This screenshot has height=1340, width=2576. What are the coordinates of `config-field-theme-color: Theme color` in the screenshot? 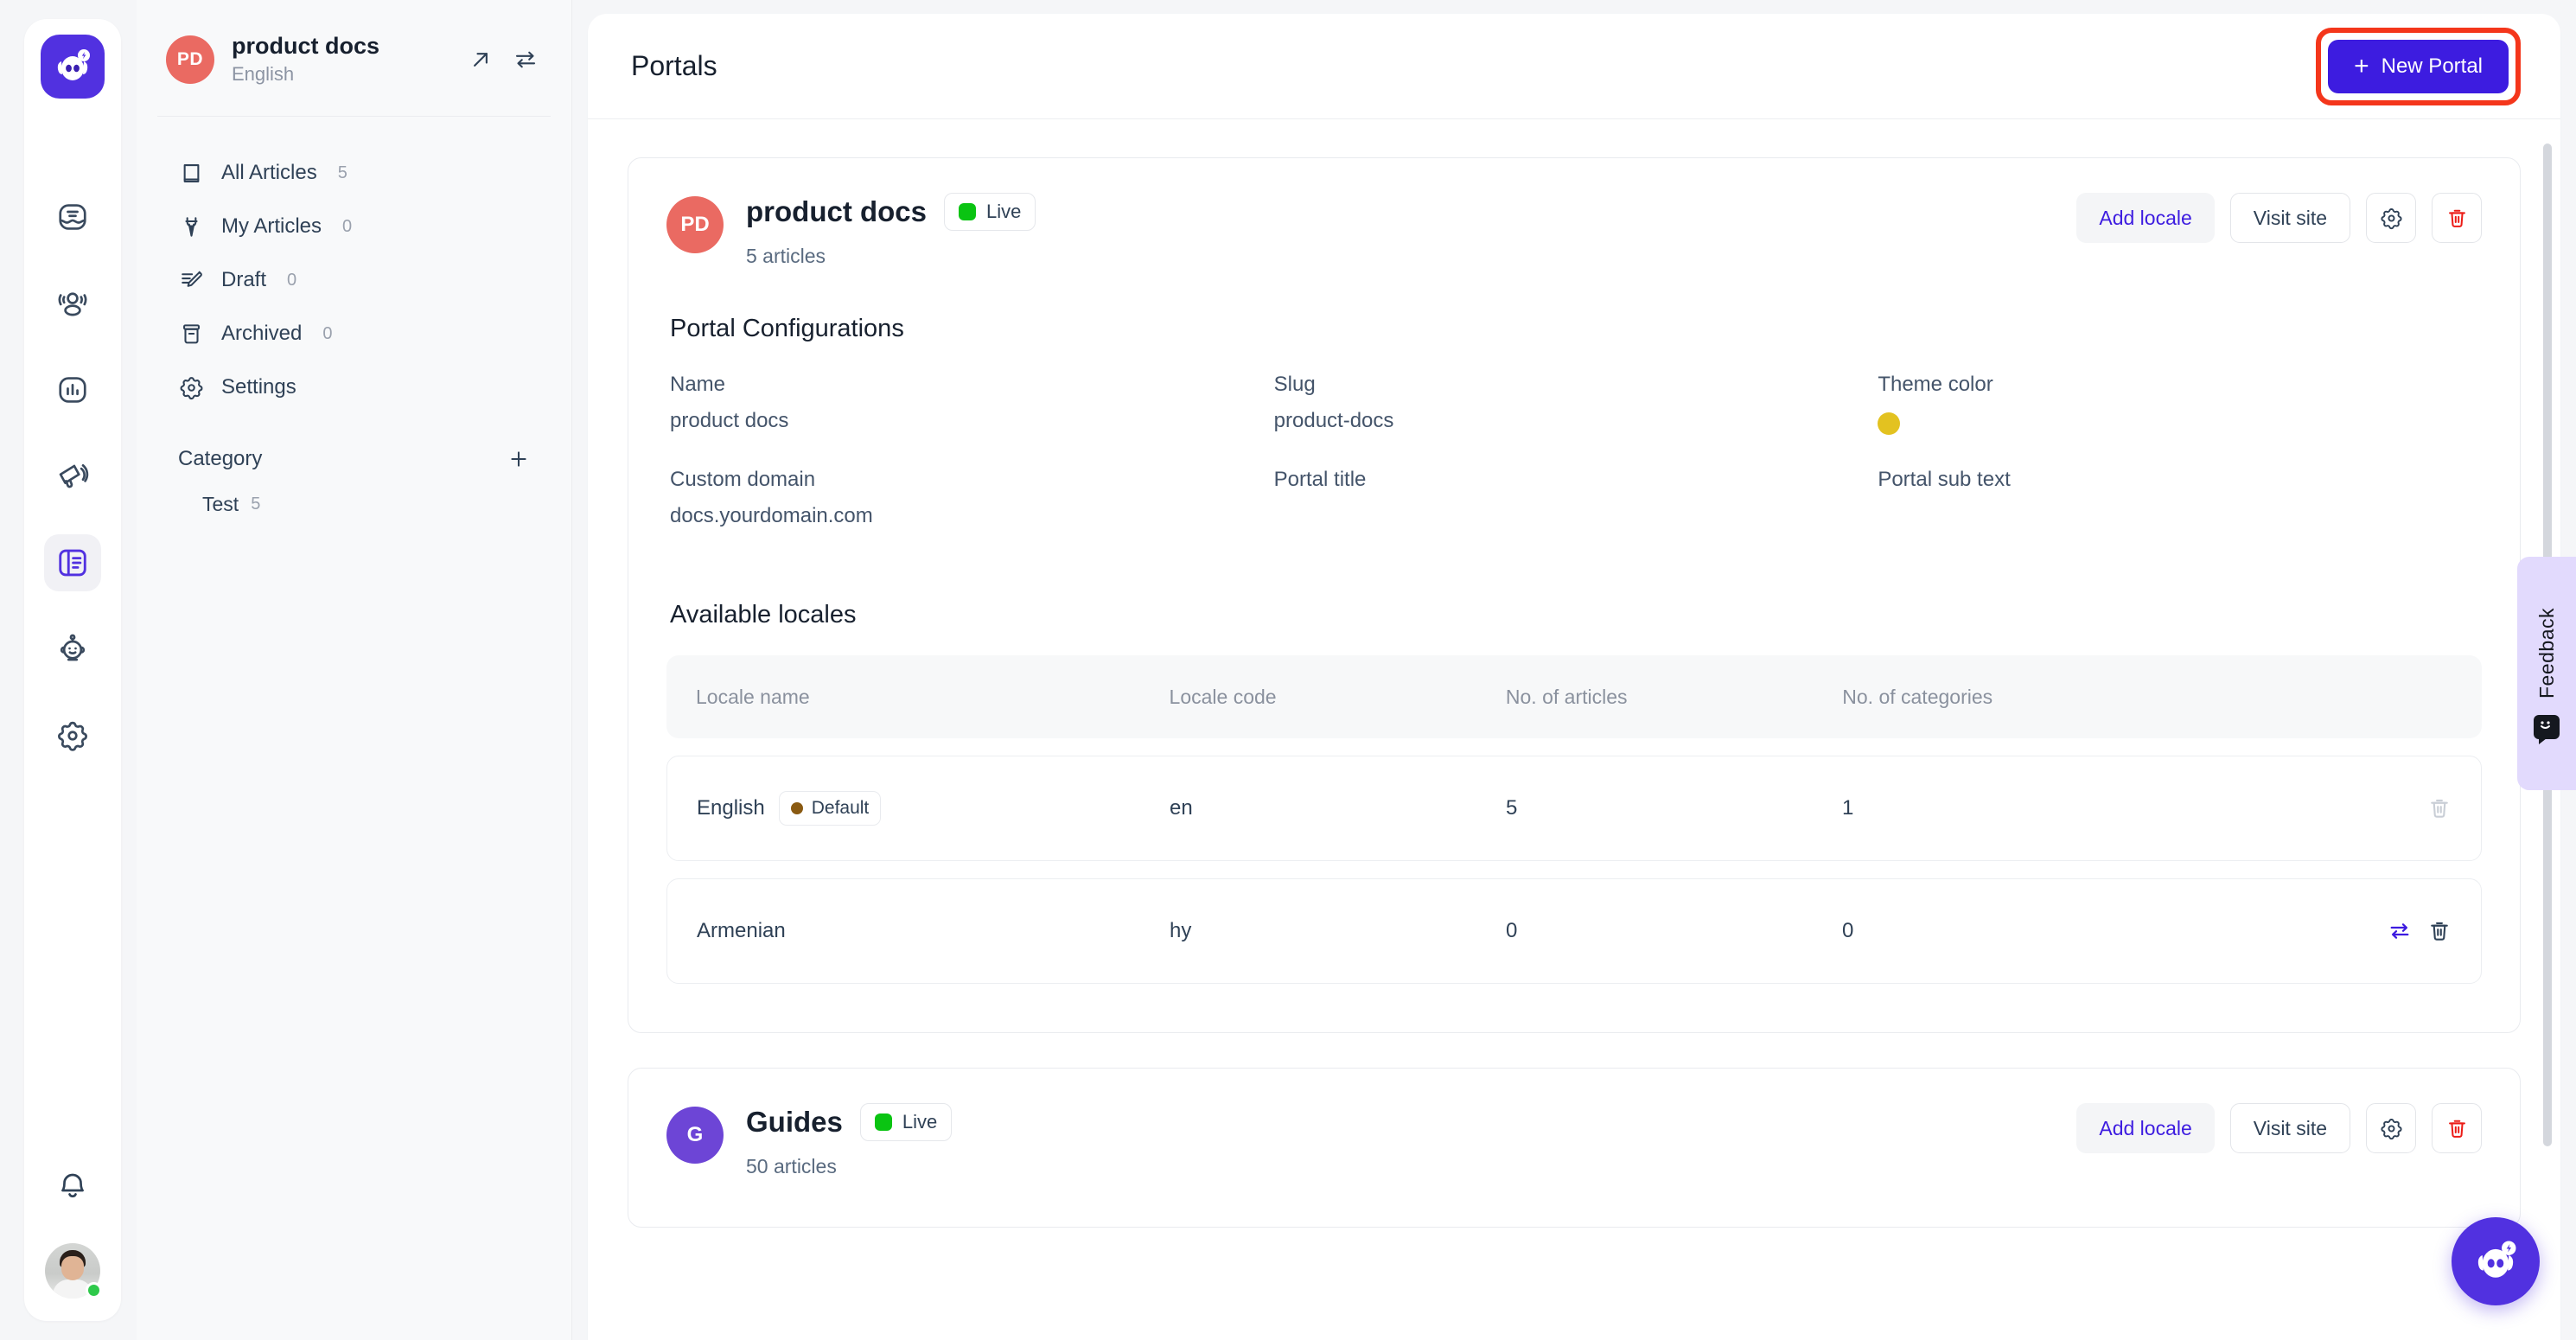 It's located at (2180, 412).